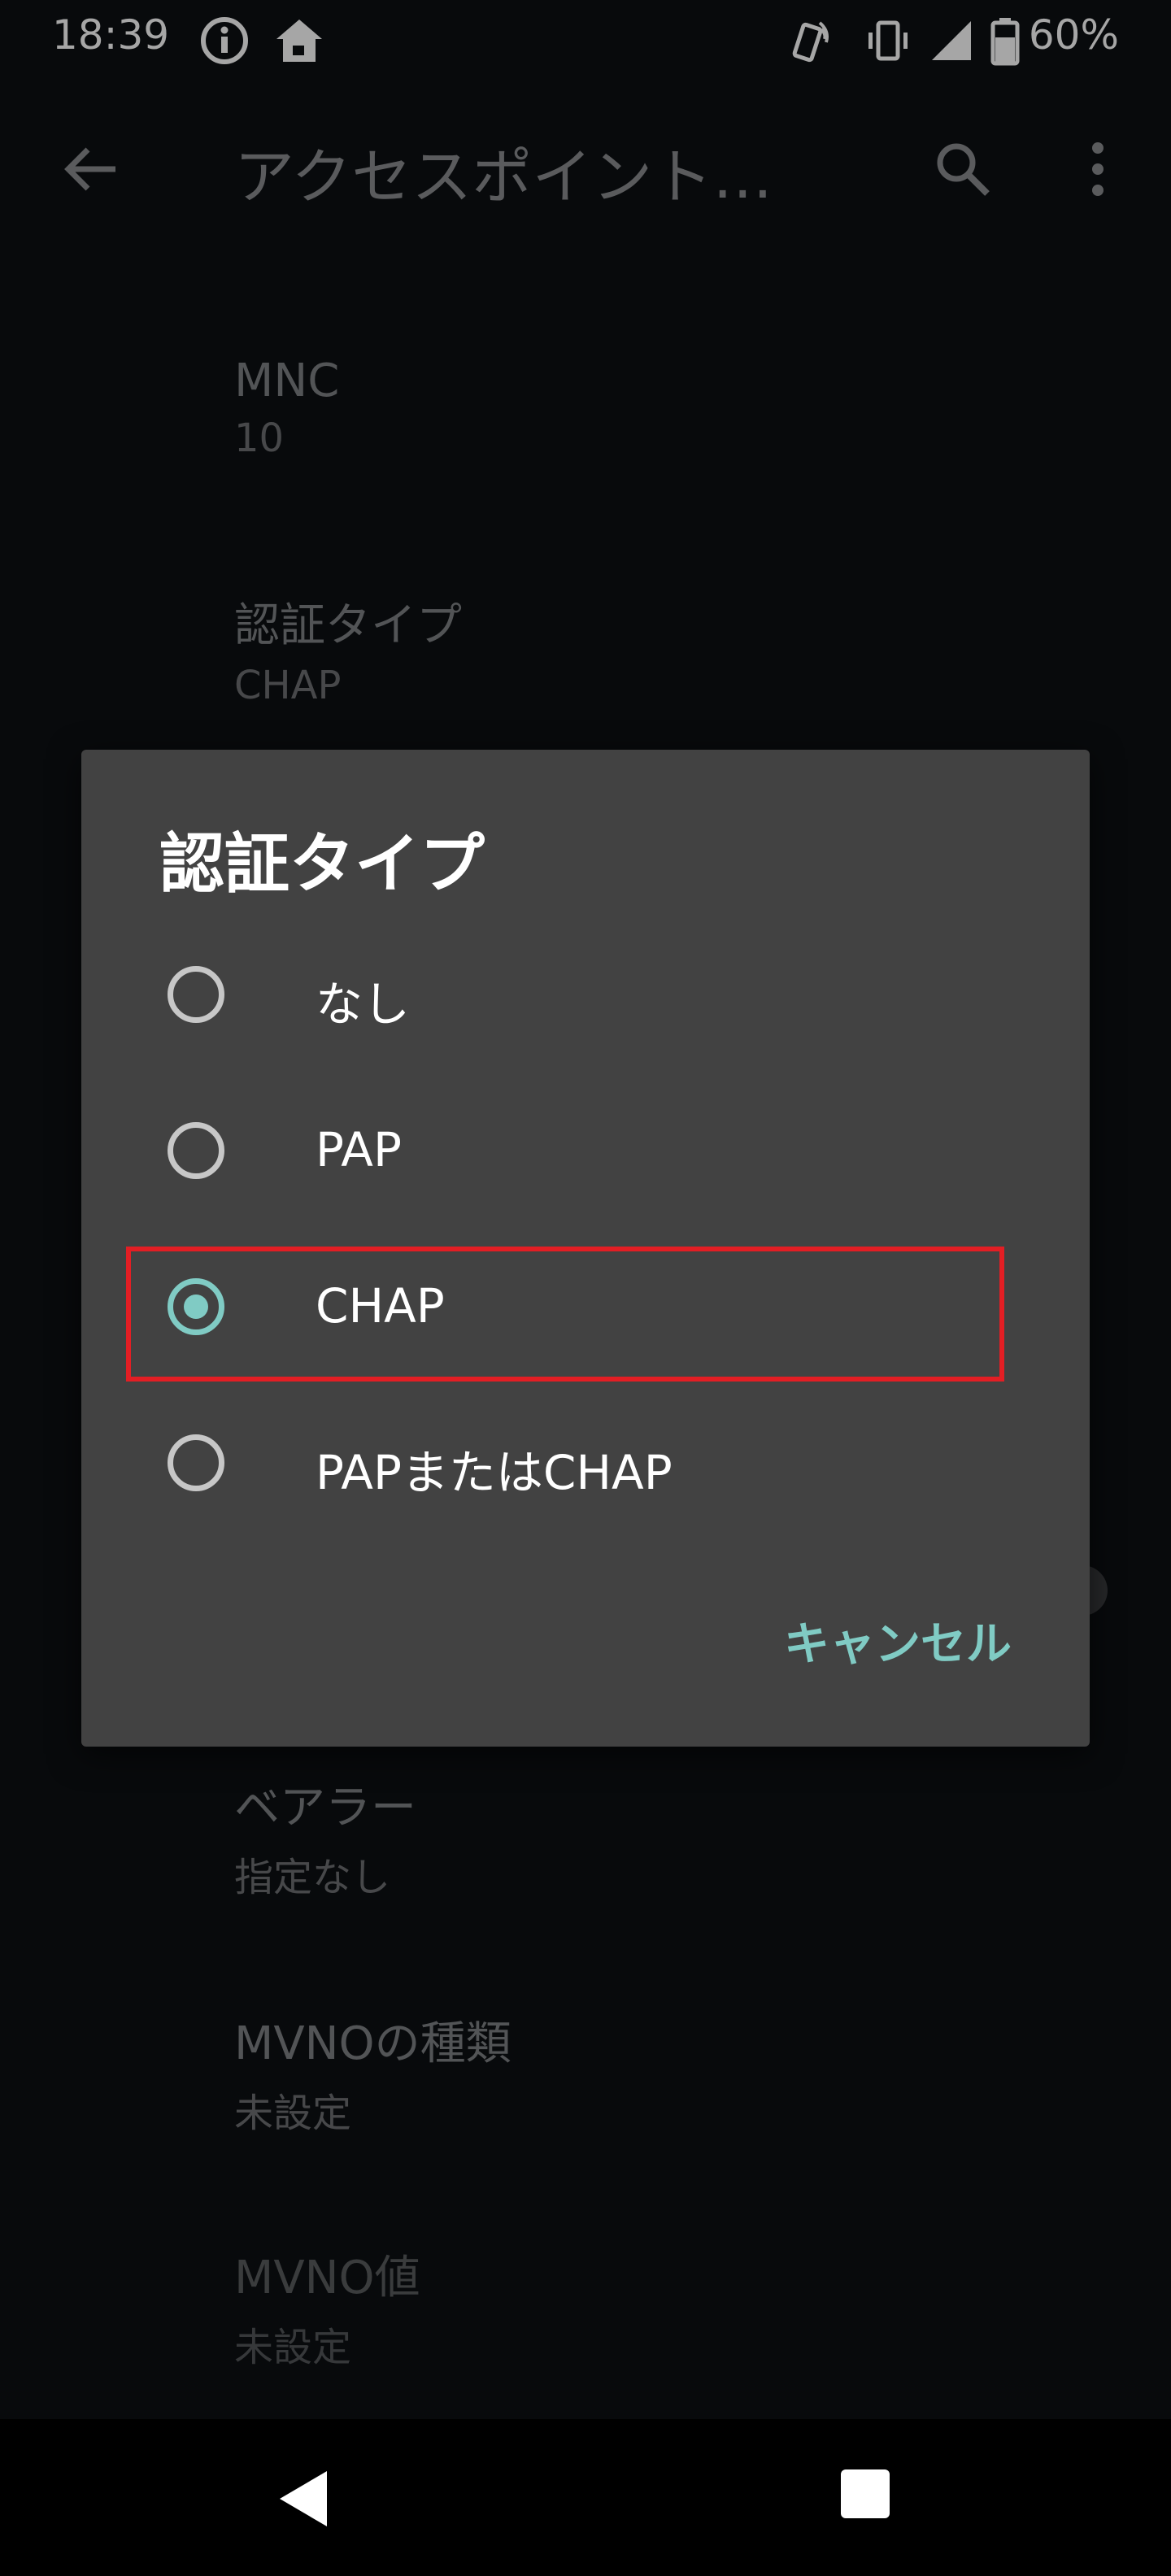  Describe the element at coordinates (303, 2501) in the screenshot. I see `nav-back-icon` at that location.